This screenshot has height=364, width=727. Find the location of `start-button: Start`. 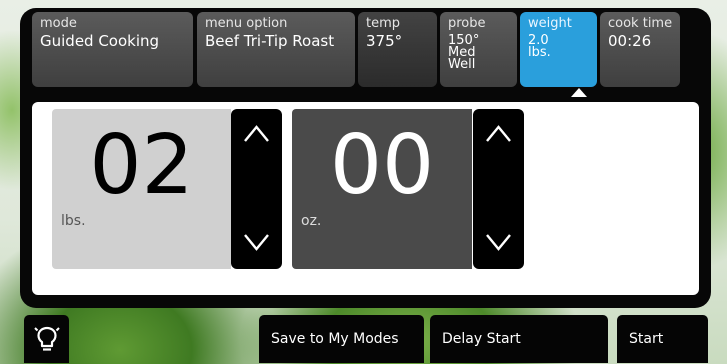

start-button: Start is located at coordinates (662, 339).